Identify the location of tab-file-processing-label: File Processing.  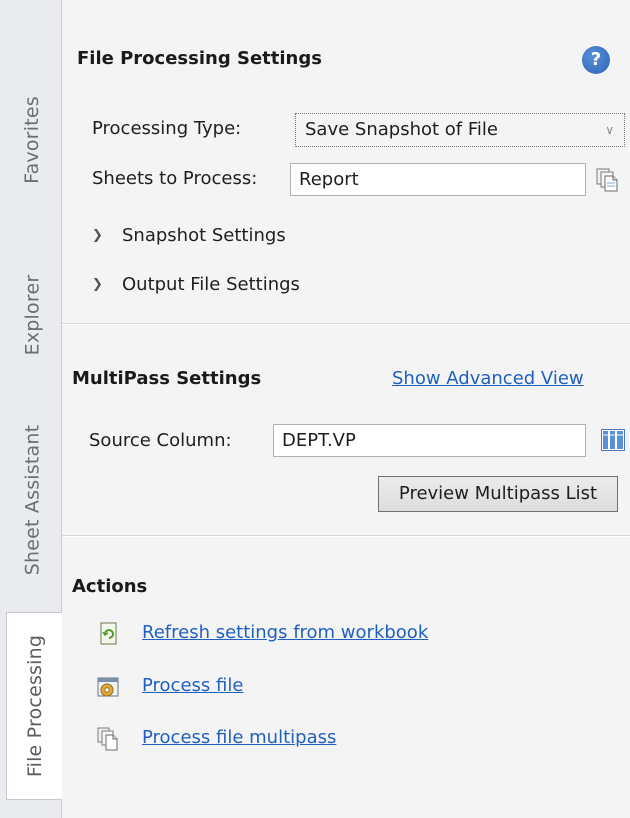
(35, 706).